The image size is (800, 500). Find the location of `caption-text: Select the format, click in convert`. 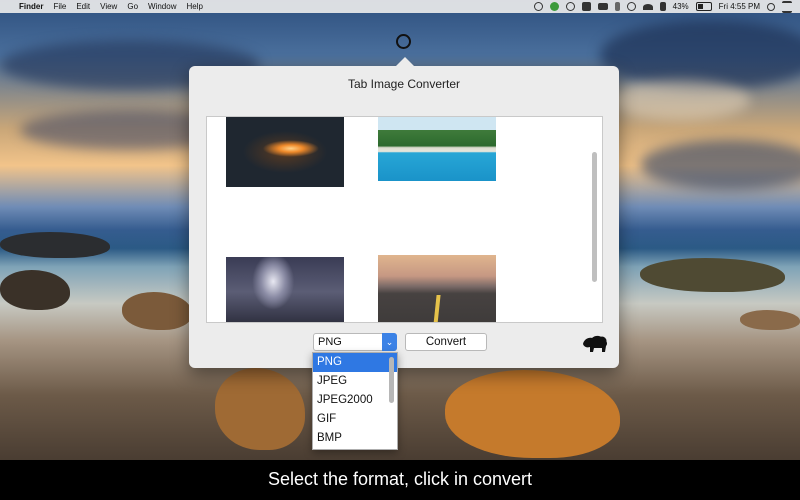

caption-text: Select the format, click in convert is located at coordinates (400, 479).